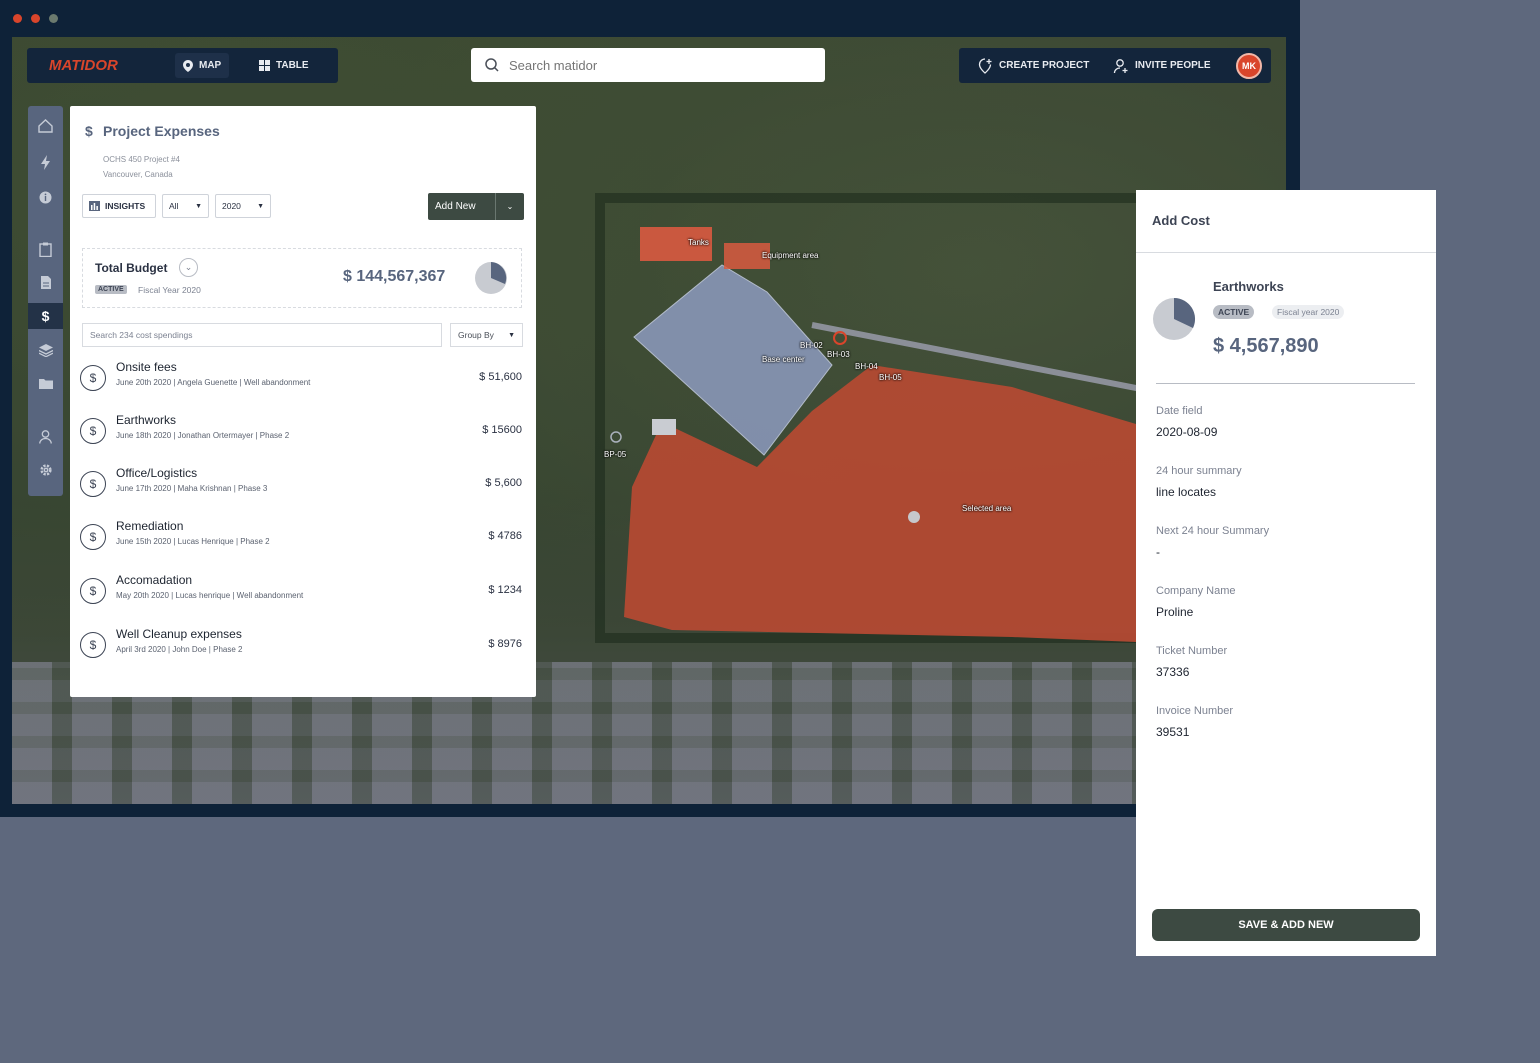  I want to click on next-summary-value: -, so click(1158, 552).